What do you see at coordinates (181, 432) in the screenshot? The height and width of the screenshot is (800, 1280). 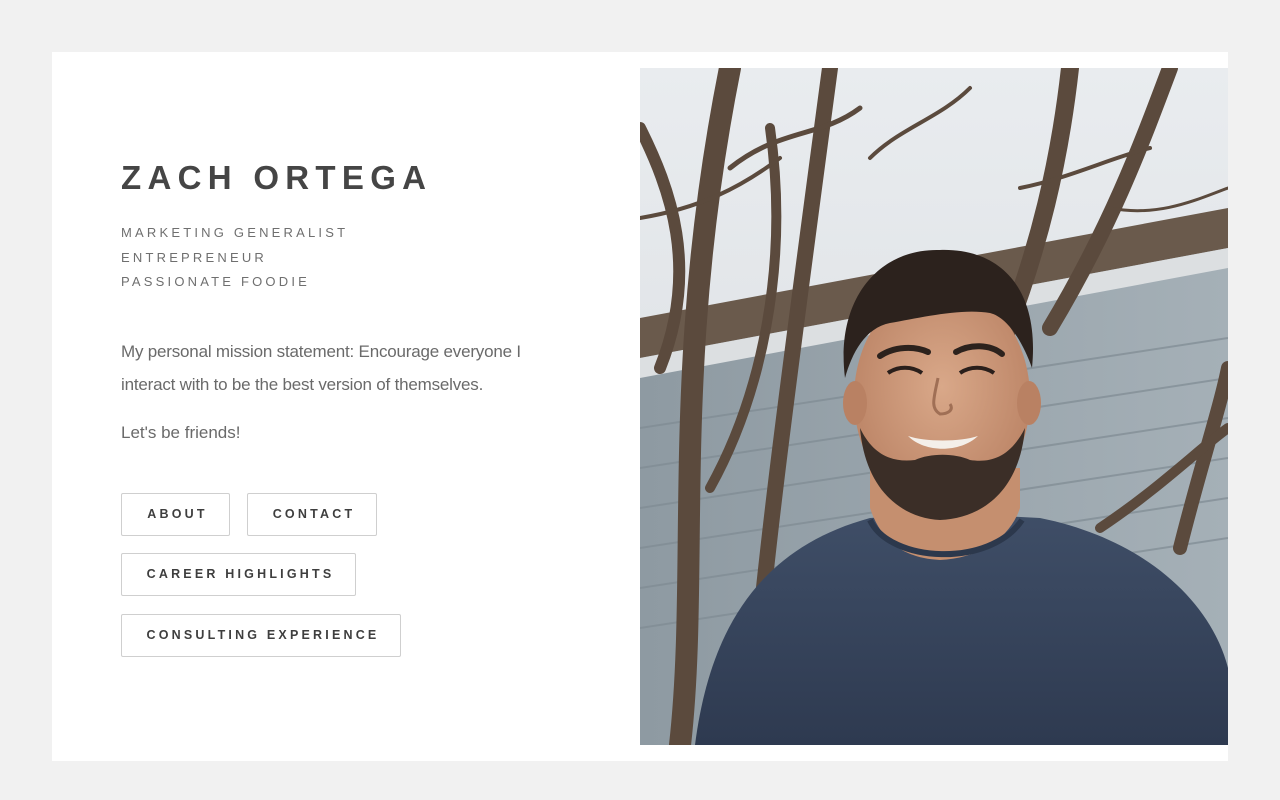 I see `friends-text: Let's be friends!` at bounding box center [181, 432].